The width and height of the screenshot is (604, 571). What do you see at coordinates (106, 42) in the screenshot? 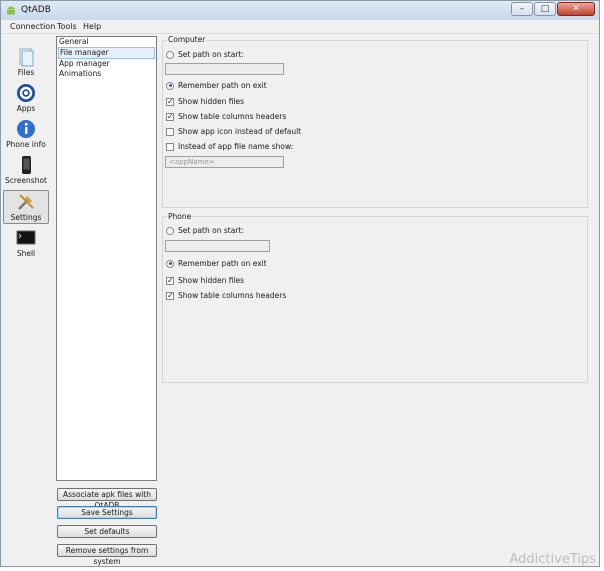
I see `nav-general: General` at bounding box center [106, 42].